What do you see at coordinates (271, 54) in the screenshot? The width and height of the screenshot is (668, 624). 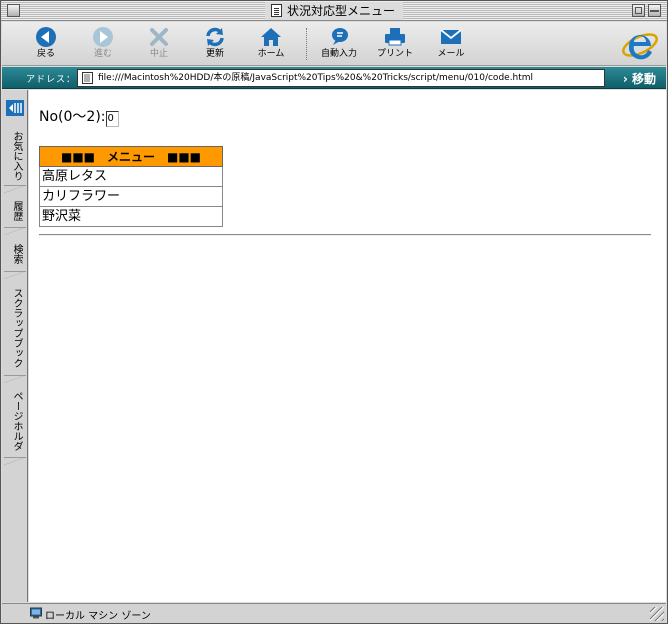 I see `home-label: ホーム` at bounding box center [271, 54].